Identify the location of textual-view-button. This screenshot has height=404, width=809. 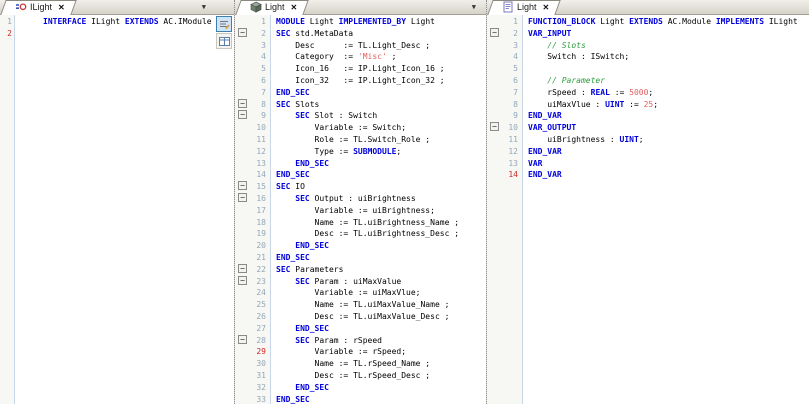
(224, 24).